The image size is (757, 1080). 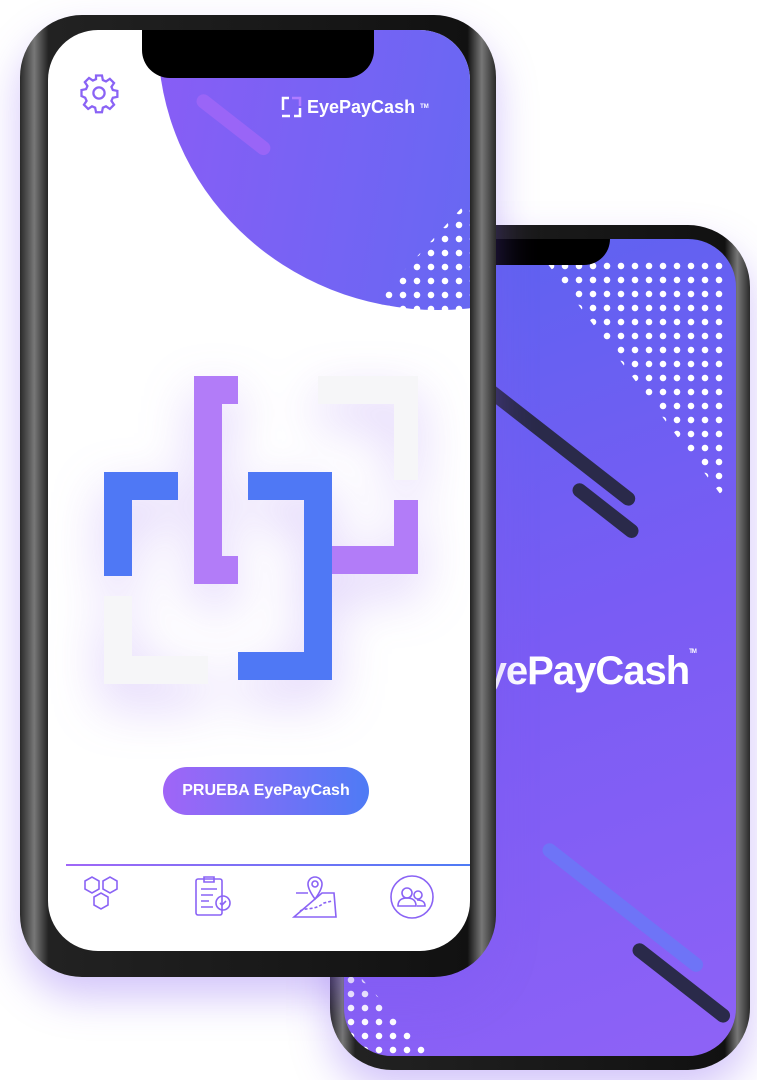 I want to click on header-logo: EyePayCash TM, so click(x=354, y=107).